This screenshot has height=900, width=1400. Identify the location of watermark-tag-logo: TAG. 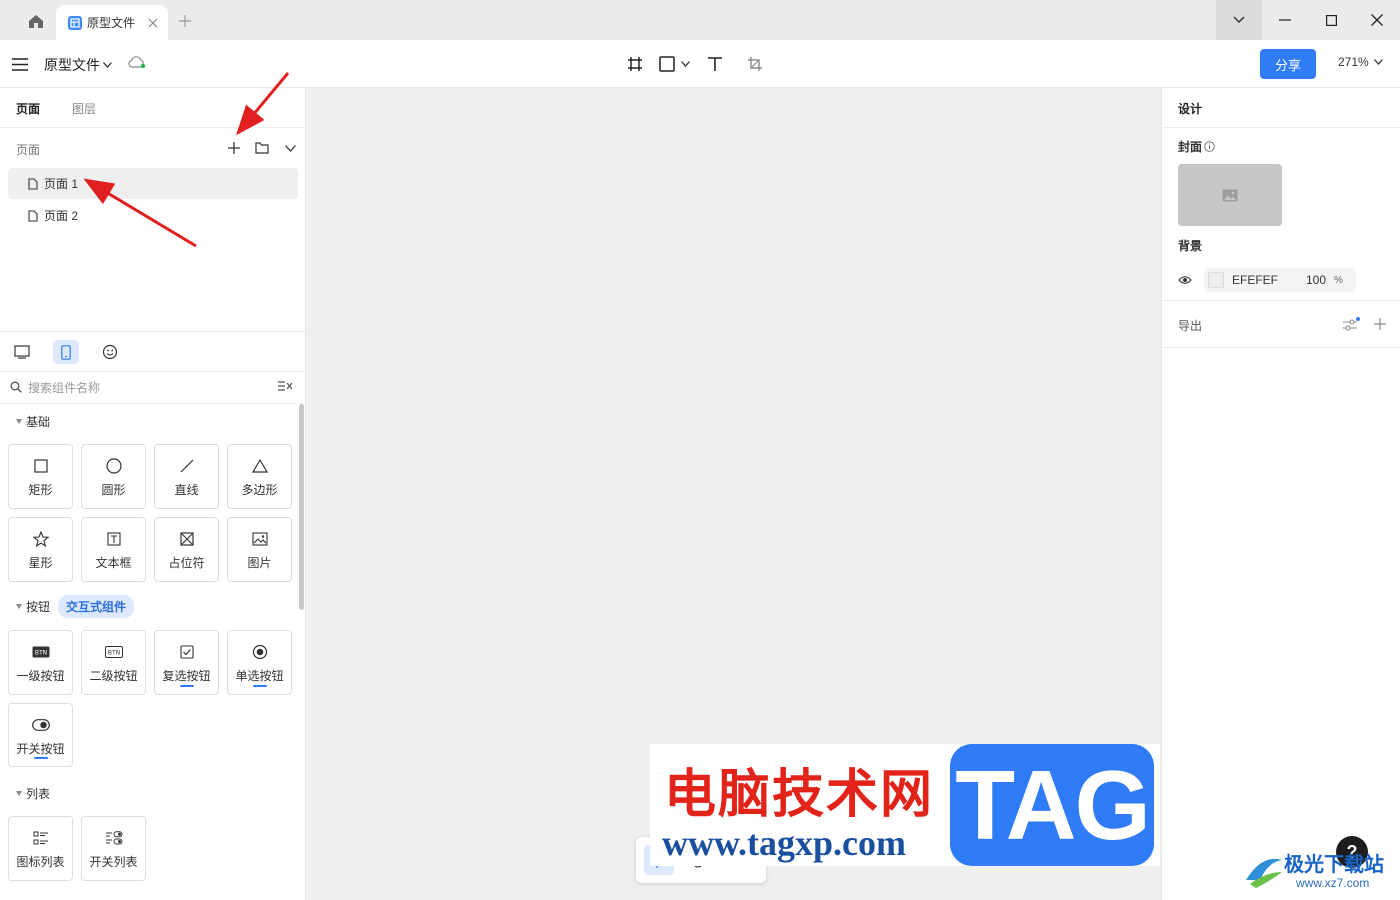
(1052, 805).